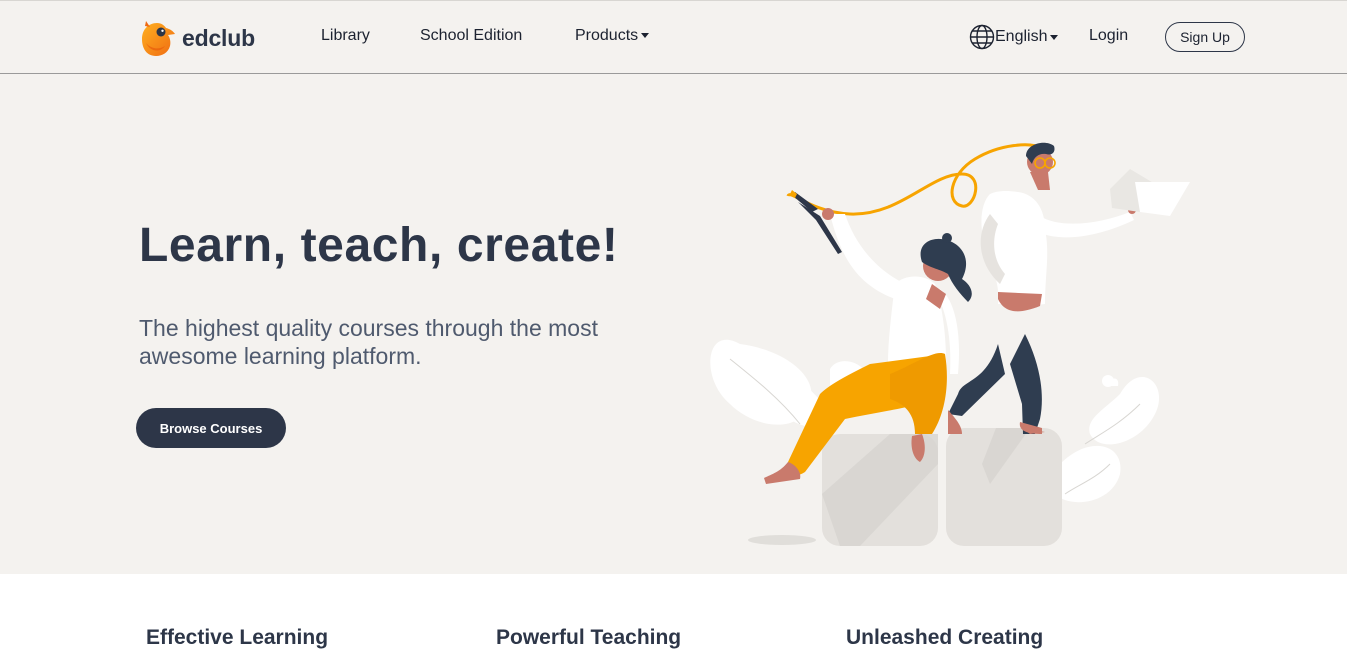 Image resolution: width=1347 pixels, height=659 pixels. Describe the element at coordinates (607, 35) in the screenshot. I see `nav-products-label: Products` at that location.